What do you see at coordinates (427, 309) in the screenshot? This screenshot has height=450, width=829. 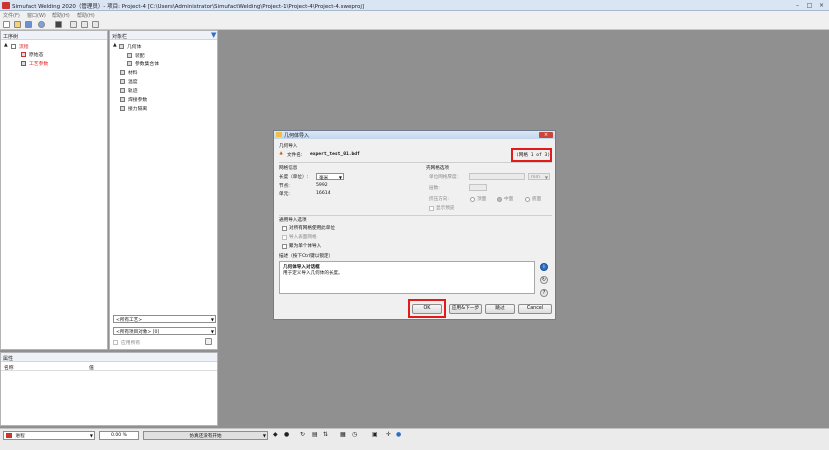 I see `ok-button: OK` at bounding box center [427, 309].